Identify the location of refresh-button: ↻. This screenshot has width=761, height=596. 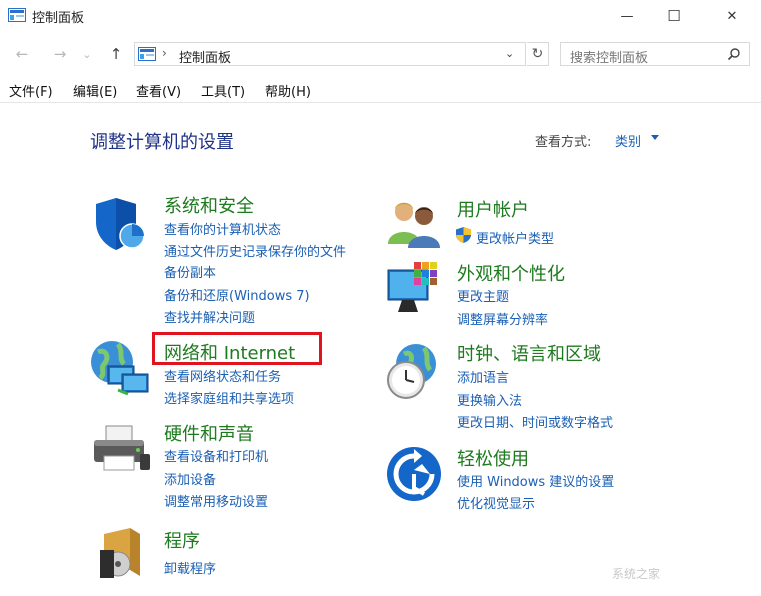
(538, 54).